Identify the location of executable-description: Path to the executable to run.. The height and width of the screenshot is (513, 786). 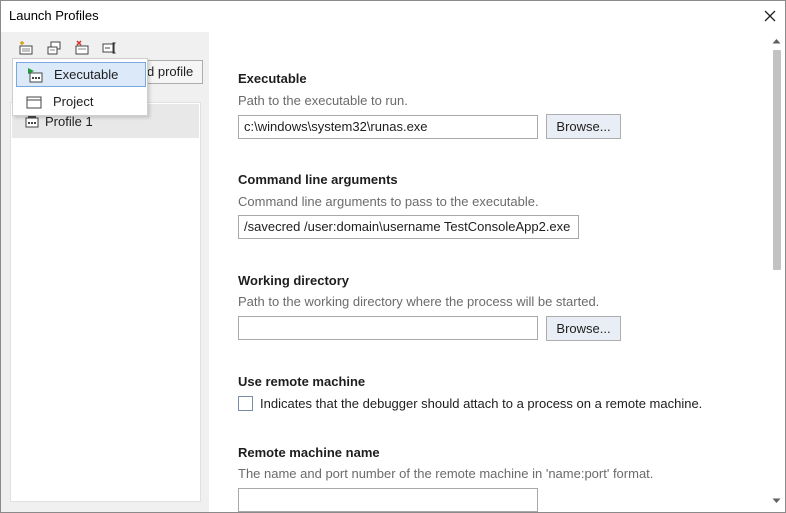
(323, 100).